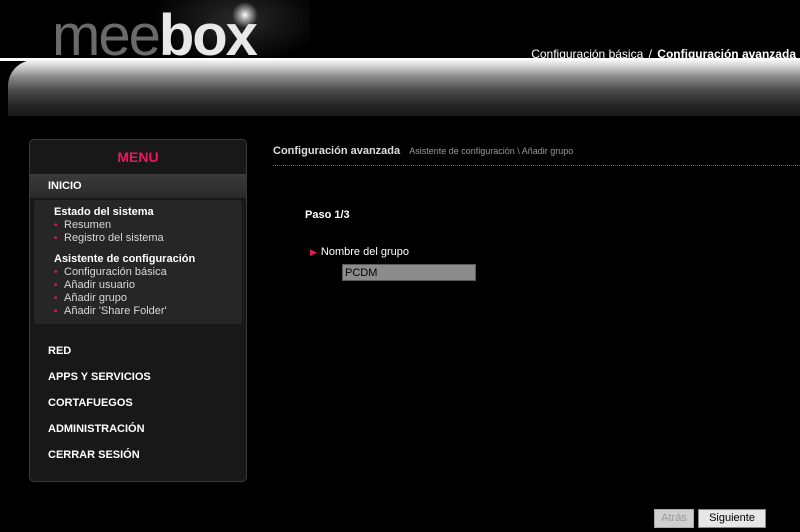  Describe the element at coordinates (409, 272) in the screenshot. I see `group-name-input` at that location.